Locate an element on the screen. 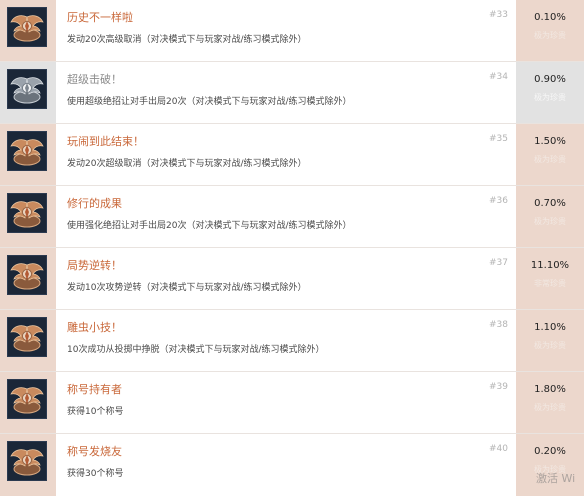 The image size is (584, 496). rarity-panel: 0.10% 极为珍贵 is located at coordinates (550, 30).